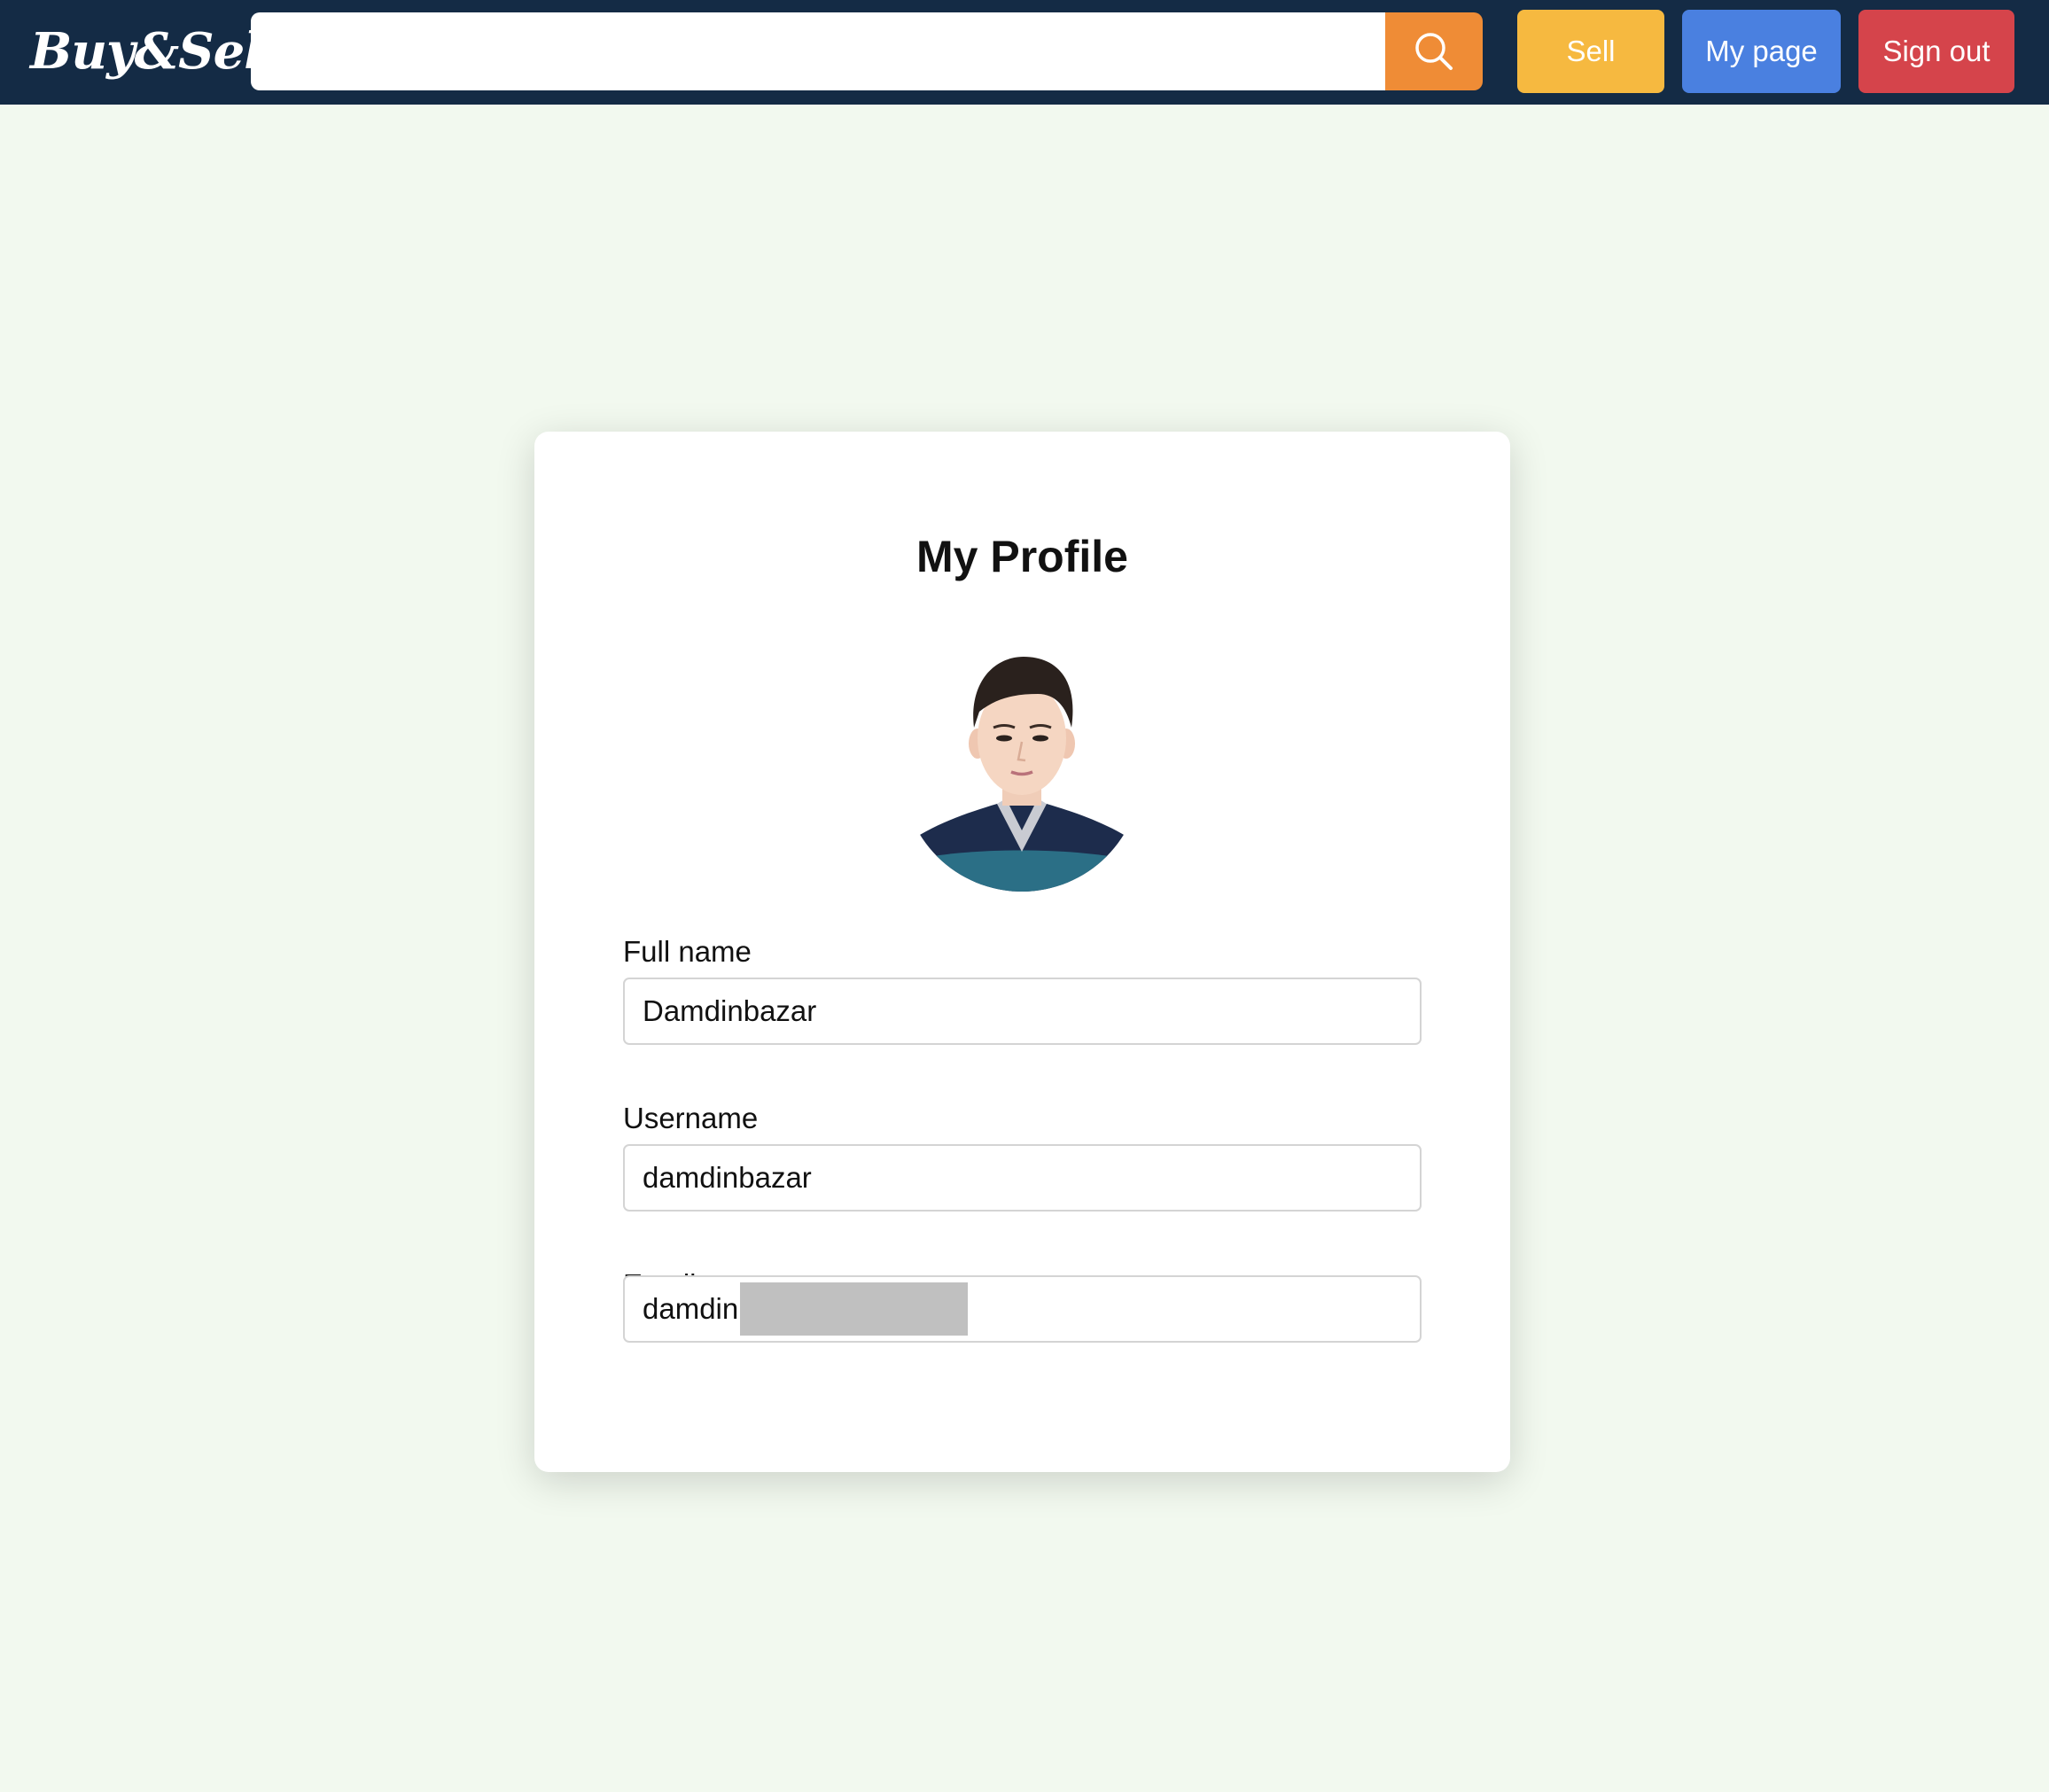  Describe the element at coordinates (691, 1118) in the screenshot. I see `username-label: Username` at that location.